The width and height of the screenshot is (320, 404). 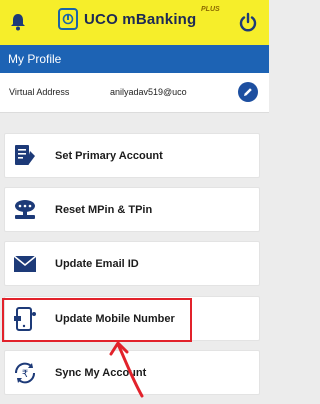 What do you see at coordinates (97, 320) in the screenshot?
I see `highlight-box` at bounding box center [97, 320].